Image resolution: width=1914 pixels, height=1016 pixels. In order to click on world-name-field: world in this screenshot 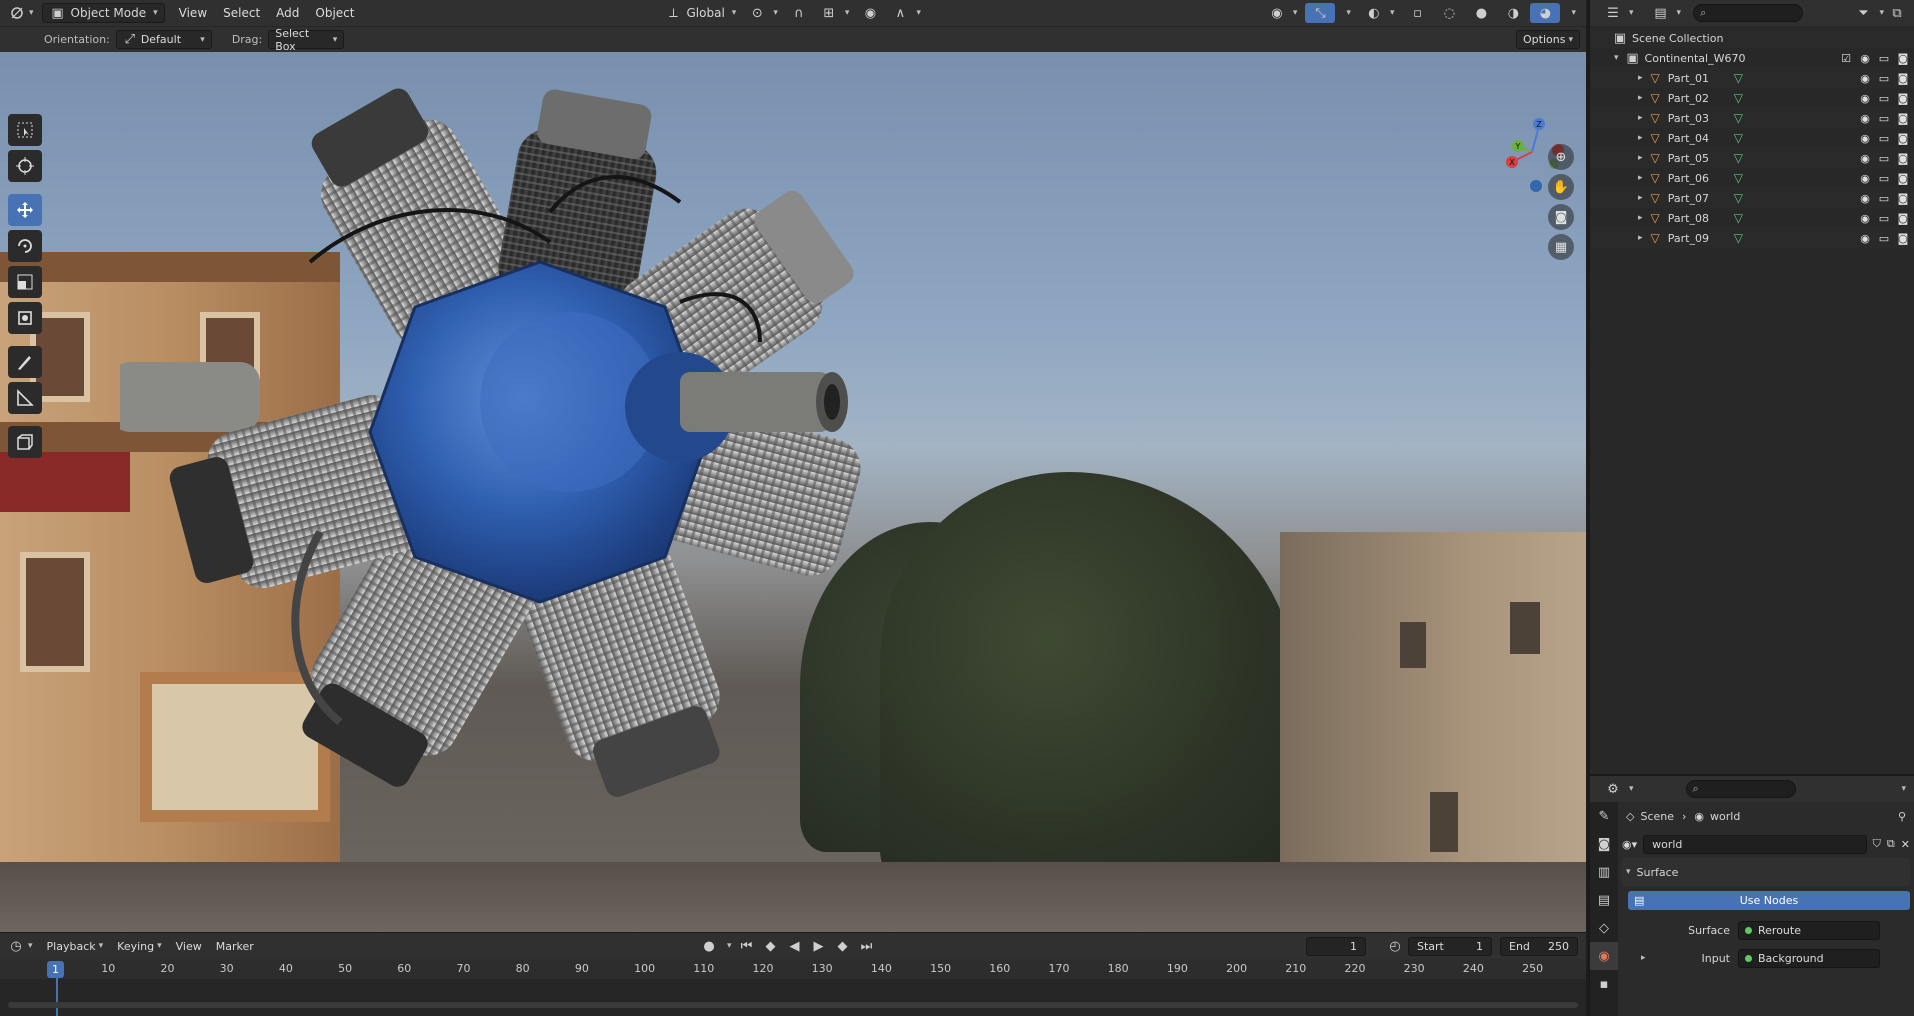, I will do `click(1755, 844)`.